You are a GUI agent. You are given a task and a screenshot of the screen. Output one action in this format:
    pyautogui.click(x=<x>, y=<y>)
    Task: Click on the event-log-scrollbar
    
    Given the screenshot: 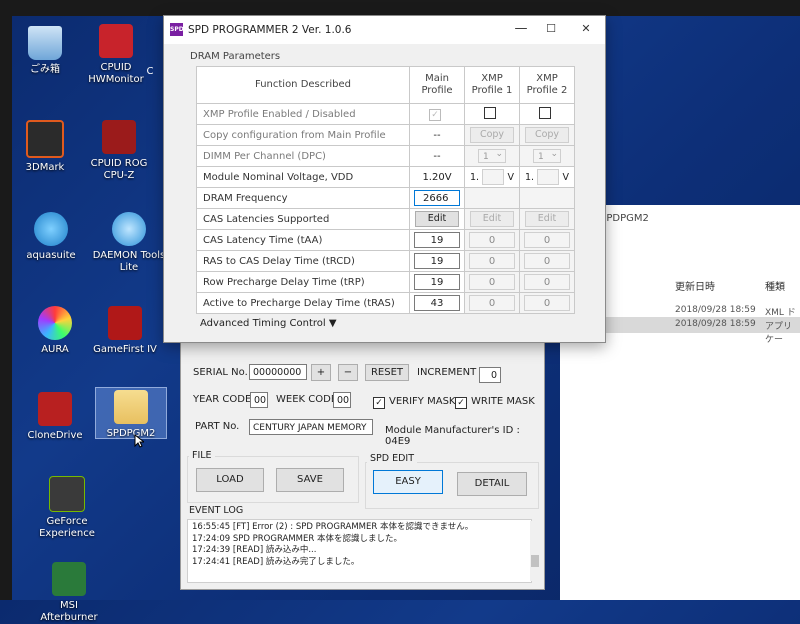 What is the action you would take?
    pyautogui.click(x=535, y=551)
    